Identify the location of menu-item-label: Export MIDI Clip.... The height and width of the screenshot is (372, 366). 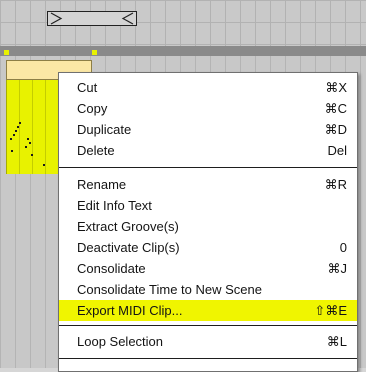
(130, 310).